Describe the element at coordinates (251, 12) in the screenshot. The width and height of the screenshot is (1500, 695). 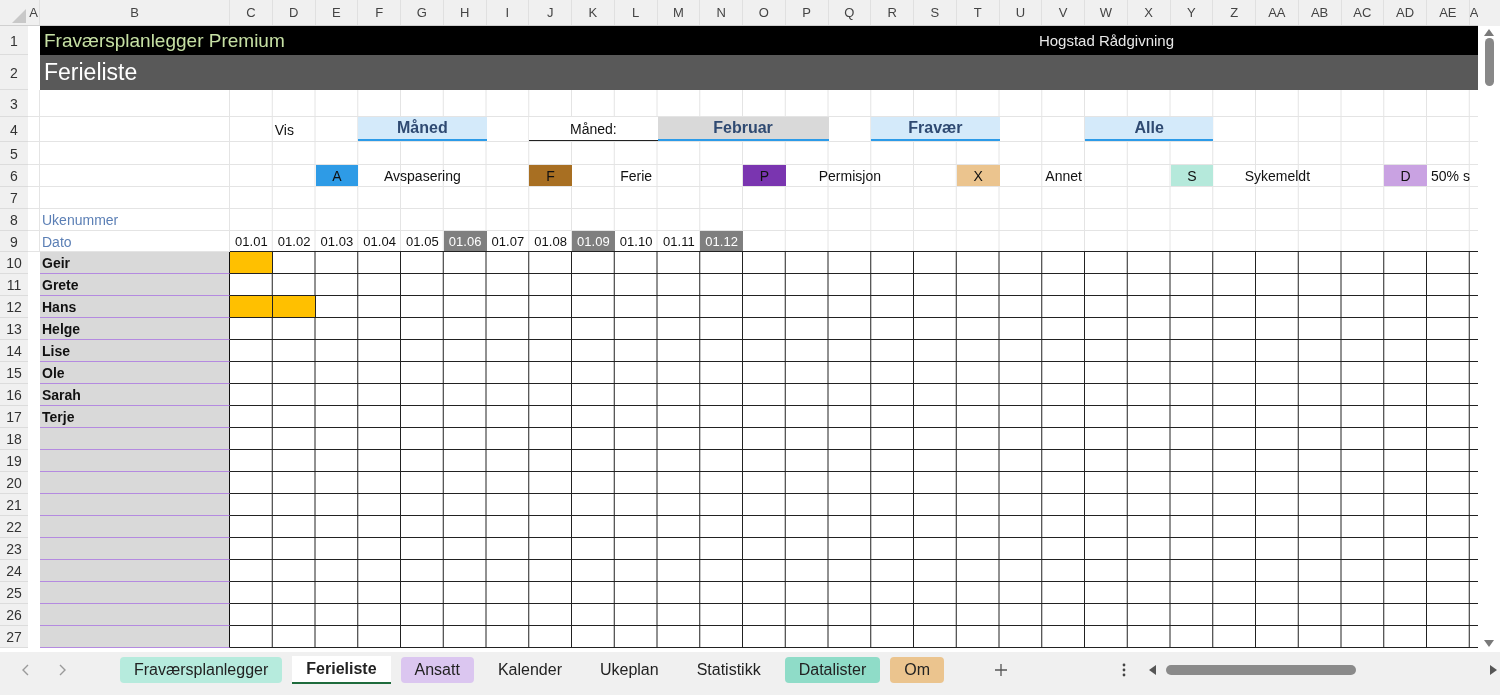
I see `column-header: C` at that location.